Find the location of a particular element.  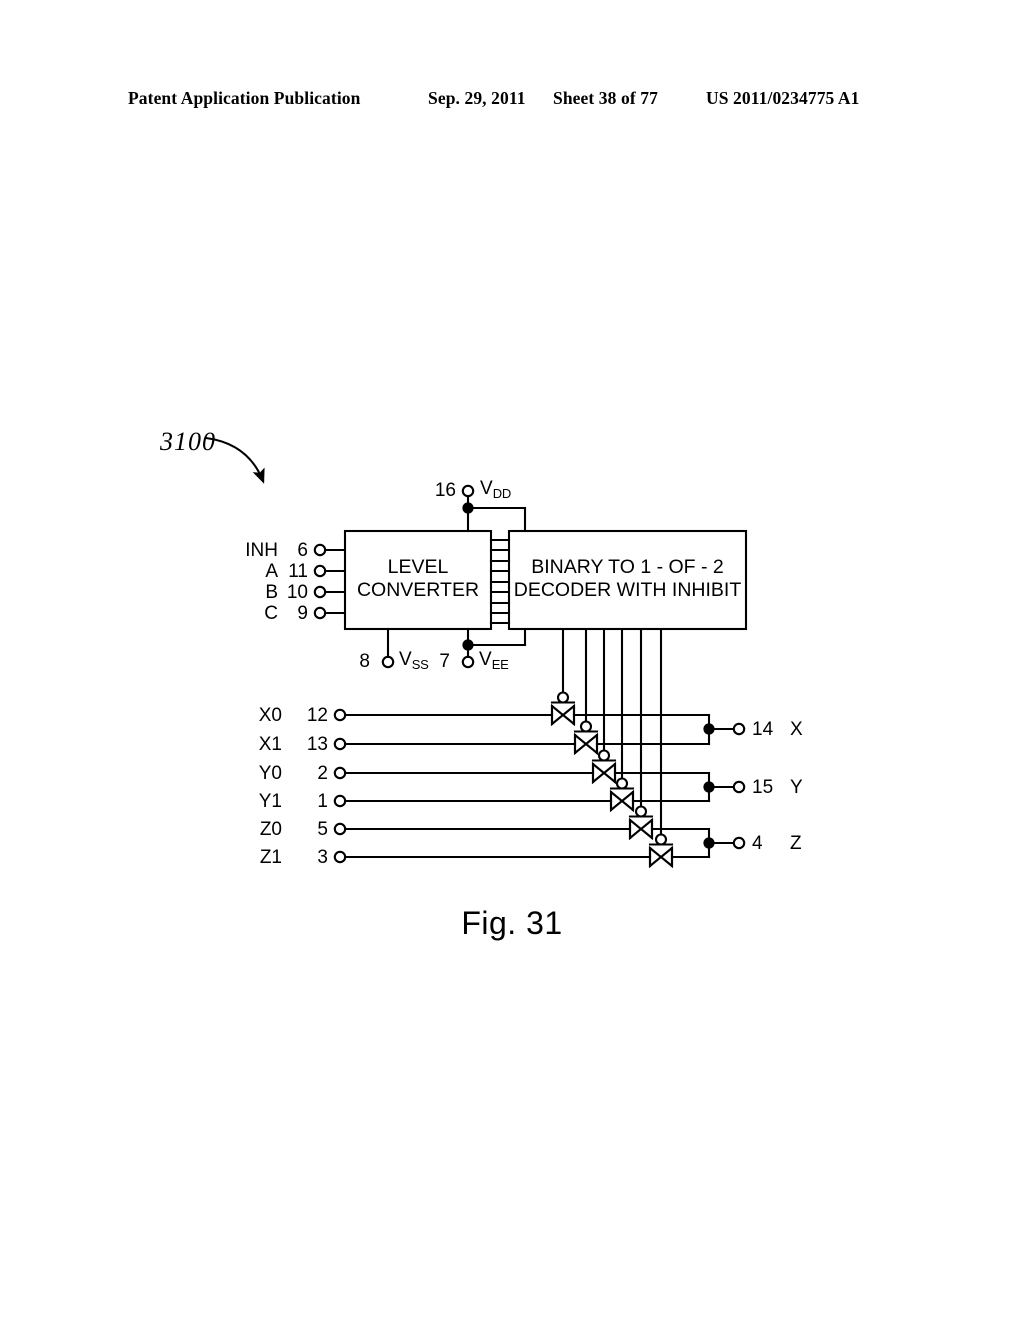

level-converter-label: LEVEL CONVERTER is located at coordinates (418, 579).